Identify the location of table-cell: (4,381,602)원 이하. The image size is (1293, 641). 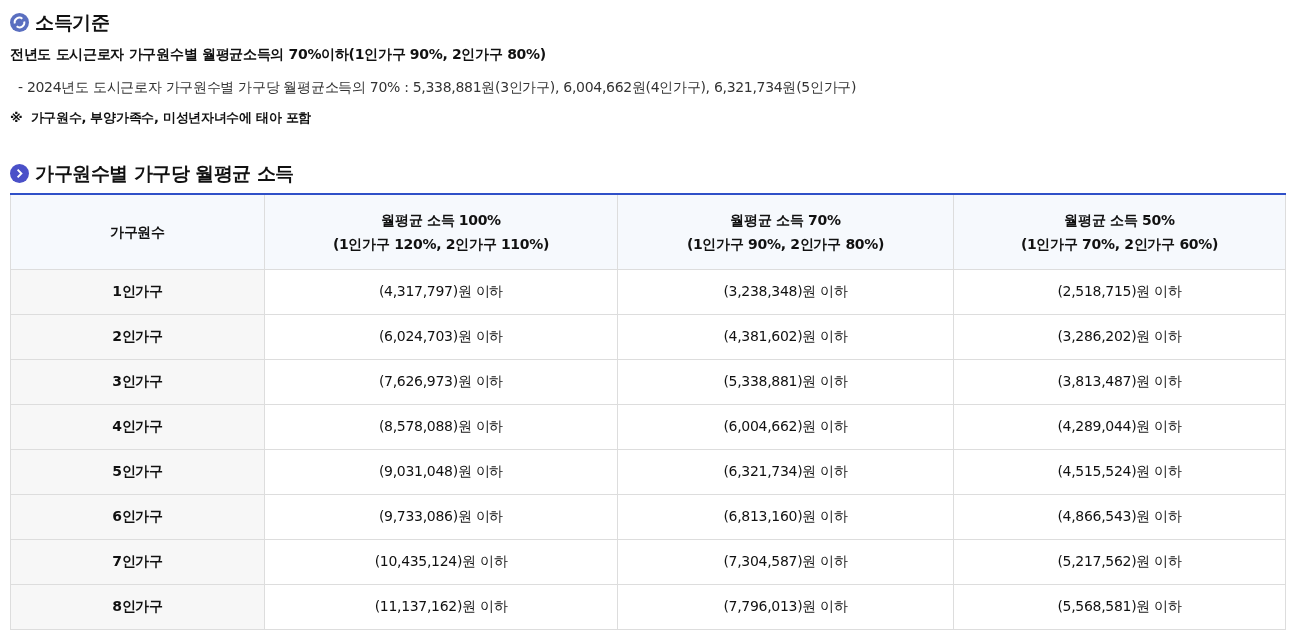
(785, 336).